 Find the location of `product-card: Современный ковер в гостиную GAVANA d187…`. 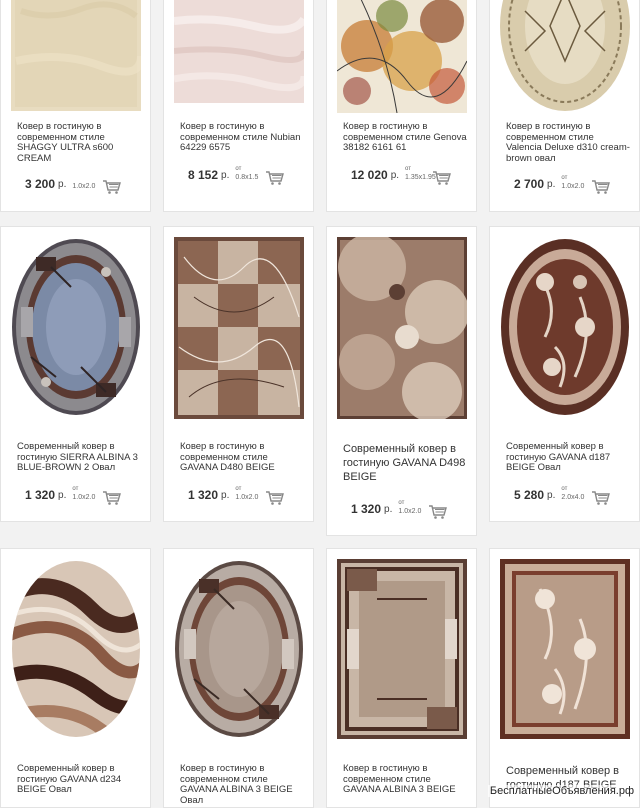

product-card: Современный ковер в гостиную GAVANA d187… is located at coordinates (564, 374).